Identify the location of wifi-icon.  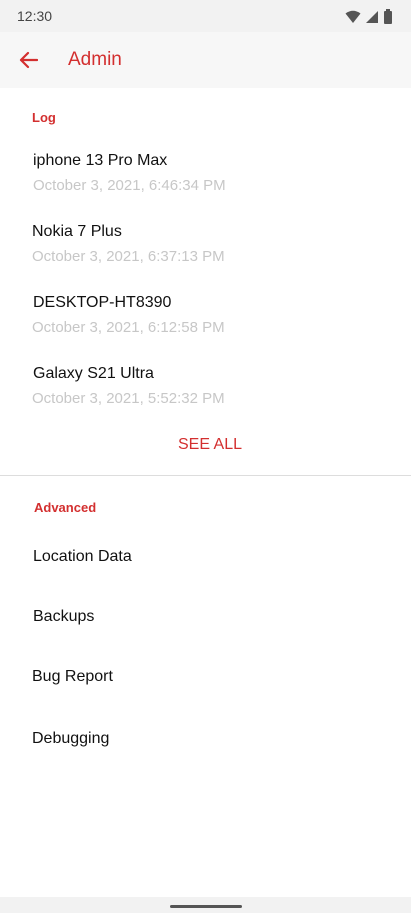
(353, 16).